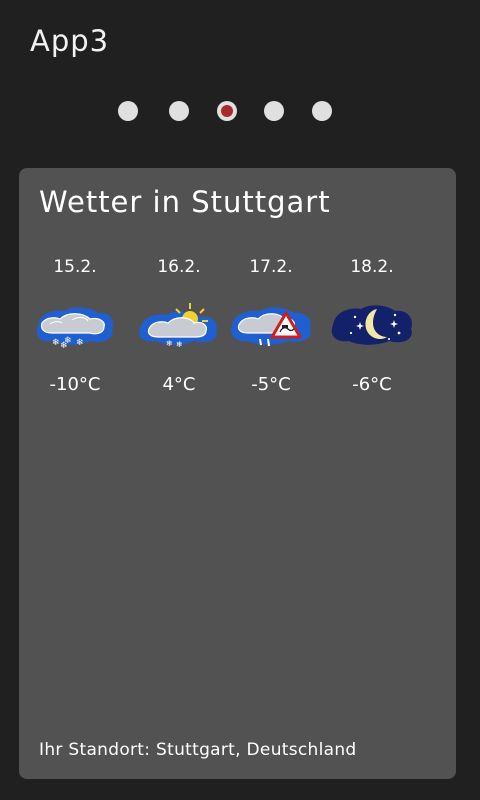  What do you see at coordinates (271, 384) in the screenshot?
I see `forecast-temp: -5°C` at bounding box center [271, 384].